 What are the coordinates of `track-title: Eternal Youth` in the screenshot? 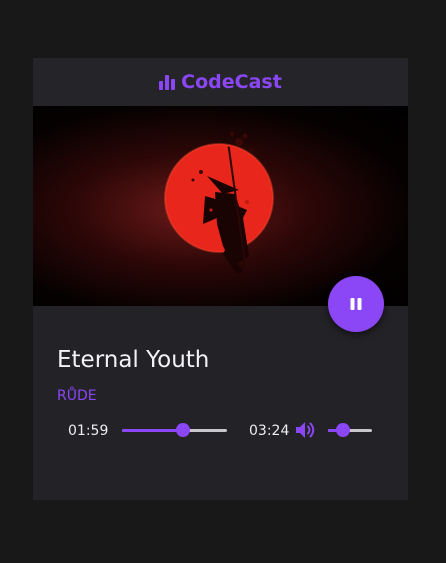 It's located at (133, 360).